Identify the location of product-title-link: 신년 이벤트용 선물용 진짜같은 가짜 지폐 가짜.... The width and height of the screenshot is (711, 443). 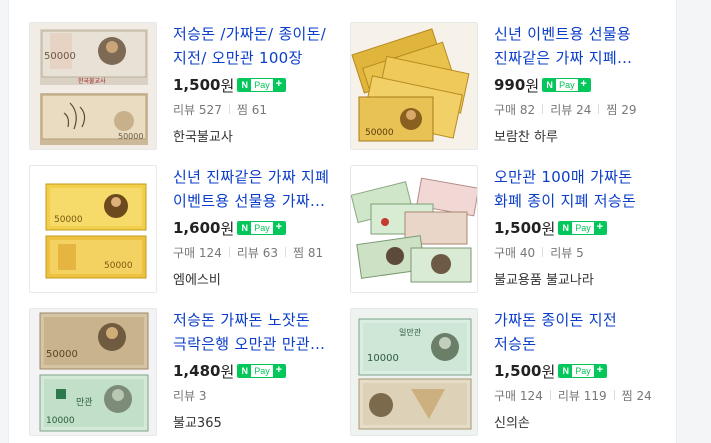
(578, 46).